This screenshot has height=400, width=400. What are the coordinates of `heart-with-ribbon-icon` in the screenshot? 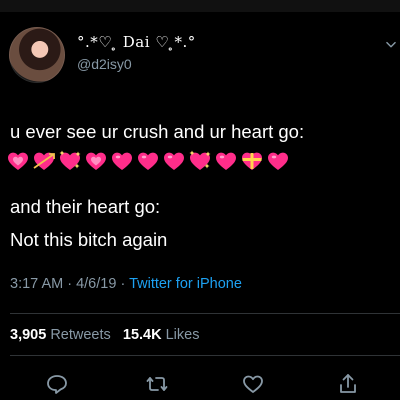 It's located at (252, 161).